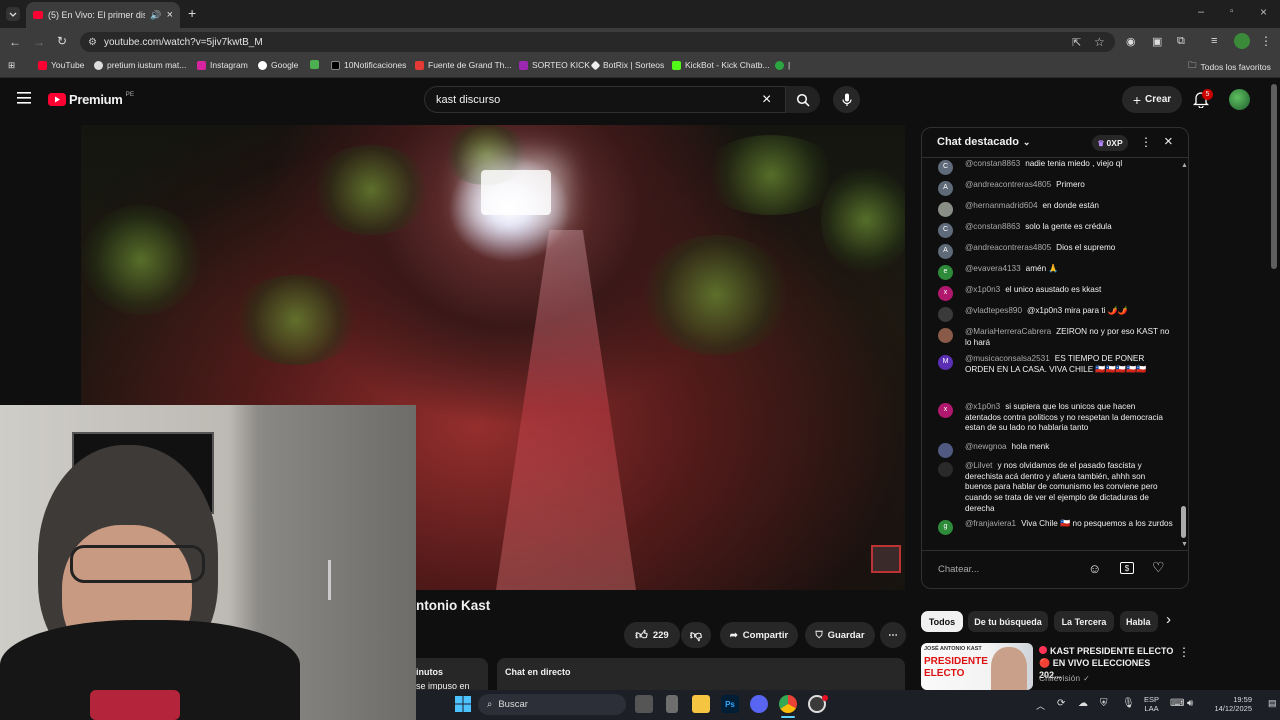 The height and width of the screenshot is (720, 1280). Describe the element at coordinates (1064, 678) in the screenshot. I see `related-channel: Chilevisión ✓` at that location.